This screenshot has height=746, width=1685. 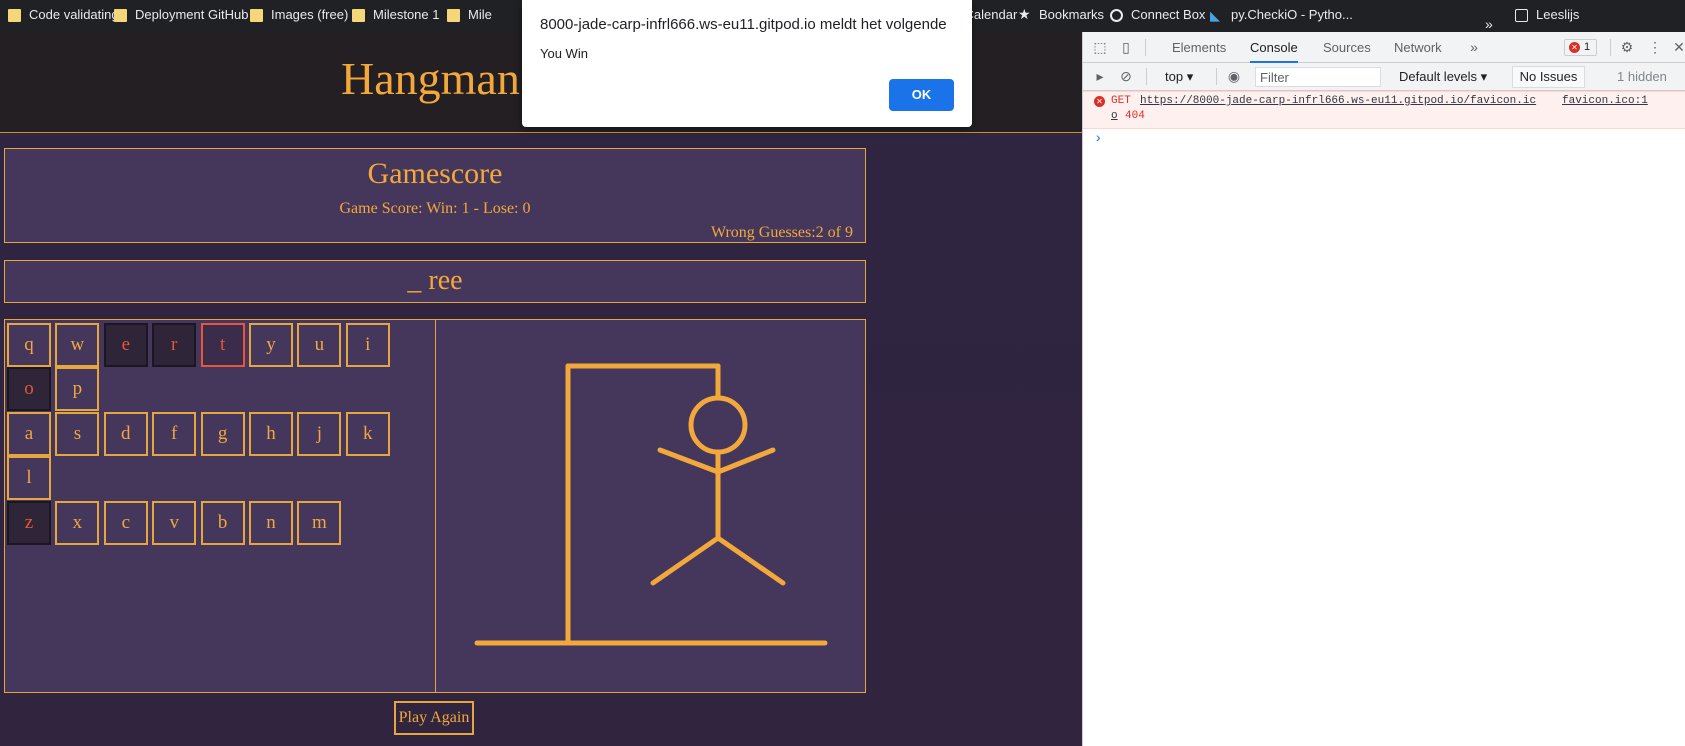 What do you see at coordinates (319, 523) in the screenshot?
I see `letter-key-m: m` at bounding box center [319, 523].